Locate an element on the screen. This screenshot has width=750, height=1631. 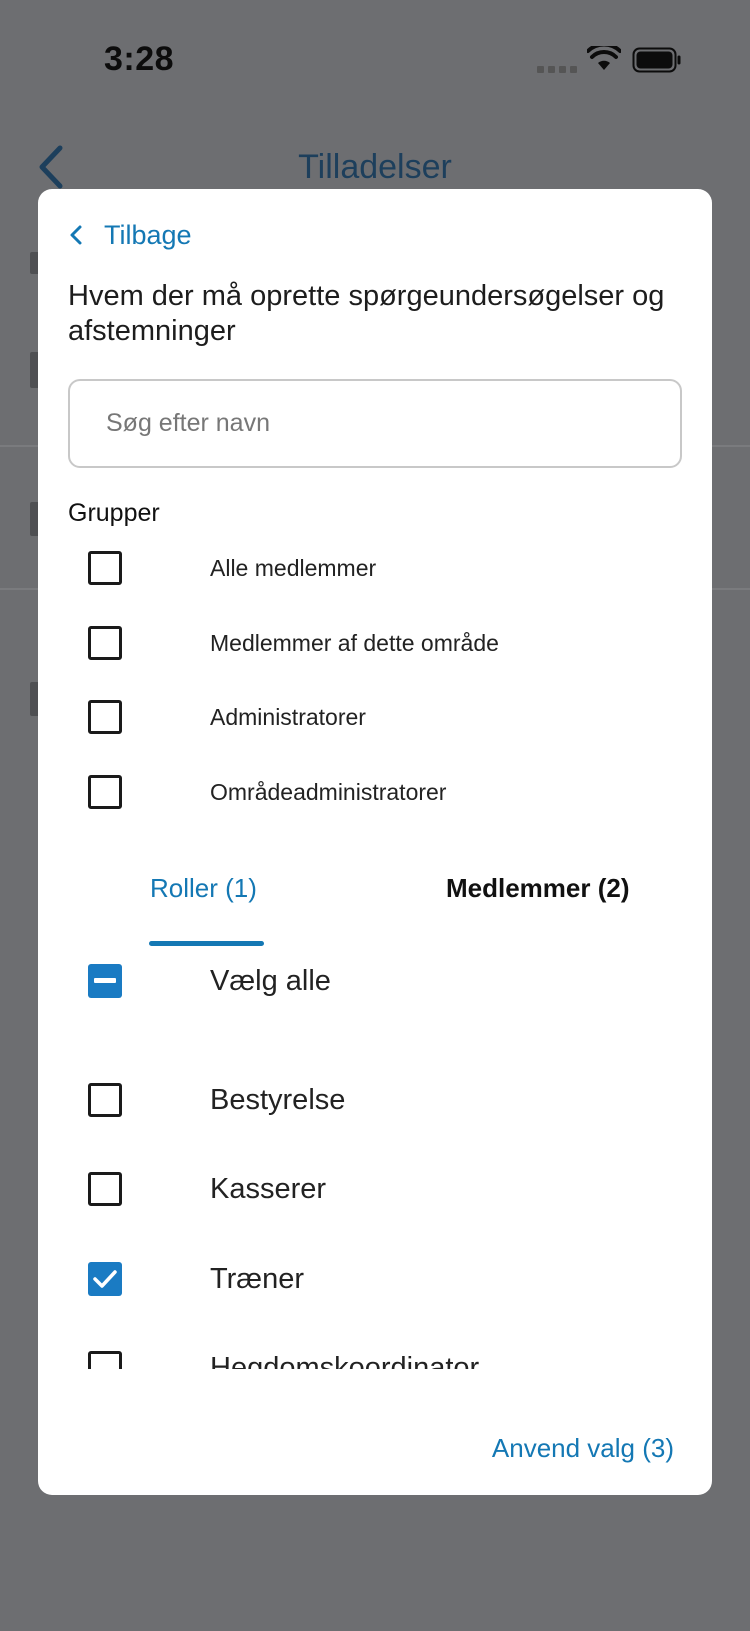
tab-bar: Roller (1) Medlemmer (2) is located at coordinates (375, 874).